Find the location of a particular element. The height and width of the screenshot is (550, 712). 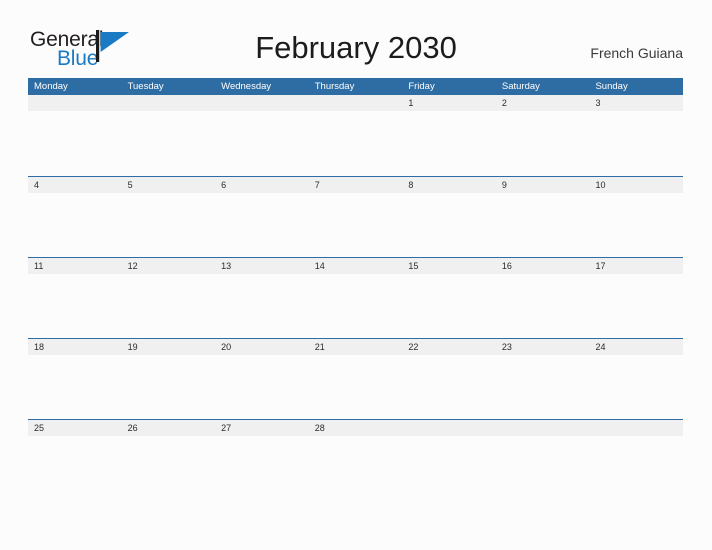

weekday-header-tuesday: Tuesday is located at coordinates (145, 86).